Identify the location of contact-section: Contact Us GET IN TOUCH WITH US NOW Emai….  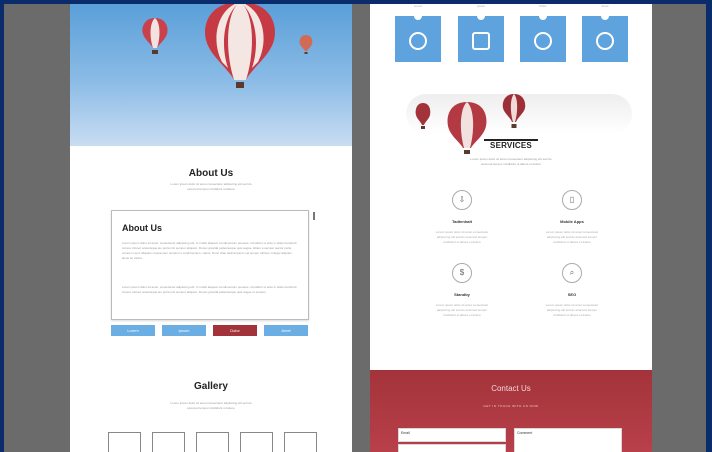
(511, 411).